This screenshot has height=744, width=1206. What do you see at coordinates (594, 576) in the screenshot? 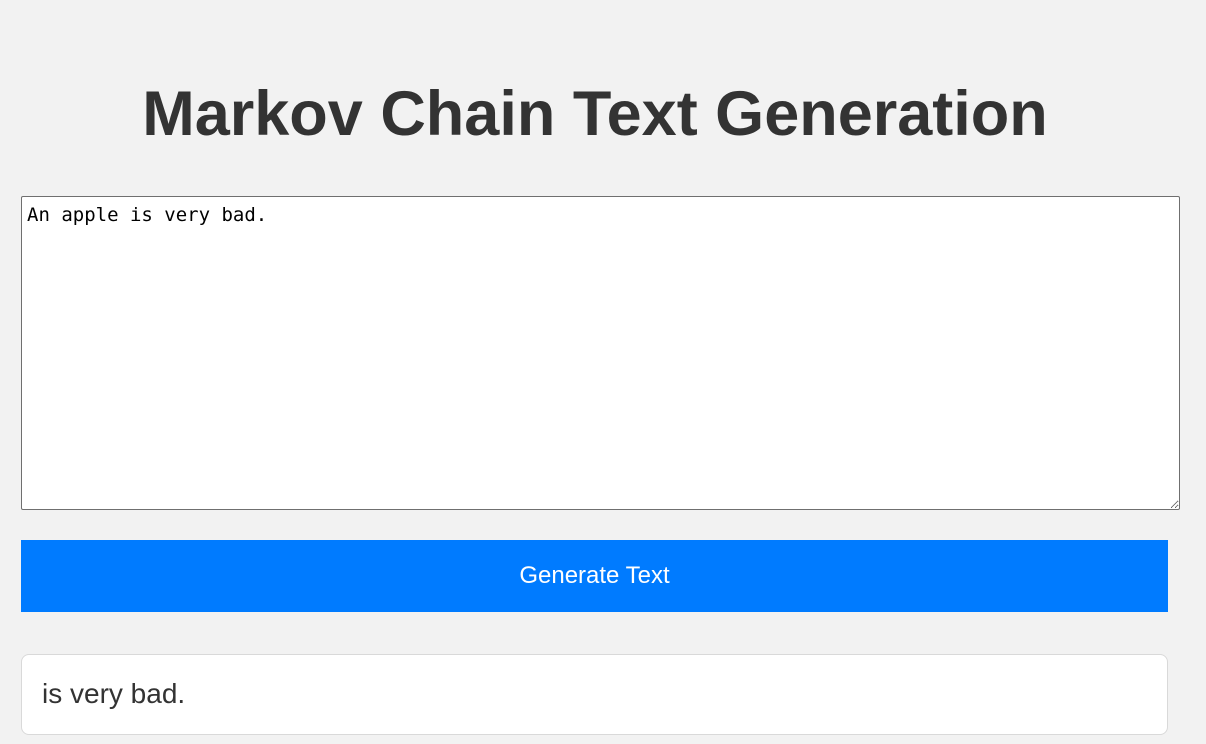
I see `generate-text-button: Generate Text` at bounding box center [594, 576].